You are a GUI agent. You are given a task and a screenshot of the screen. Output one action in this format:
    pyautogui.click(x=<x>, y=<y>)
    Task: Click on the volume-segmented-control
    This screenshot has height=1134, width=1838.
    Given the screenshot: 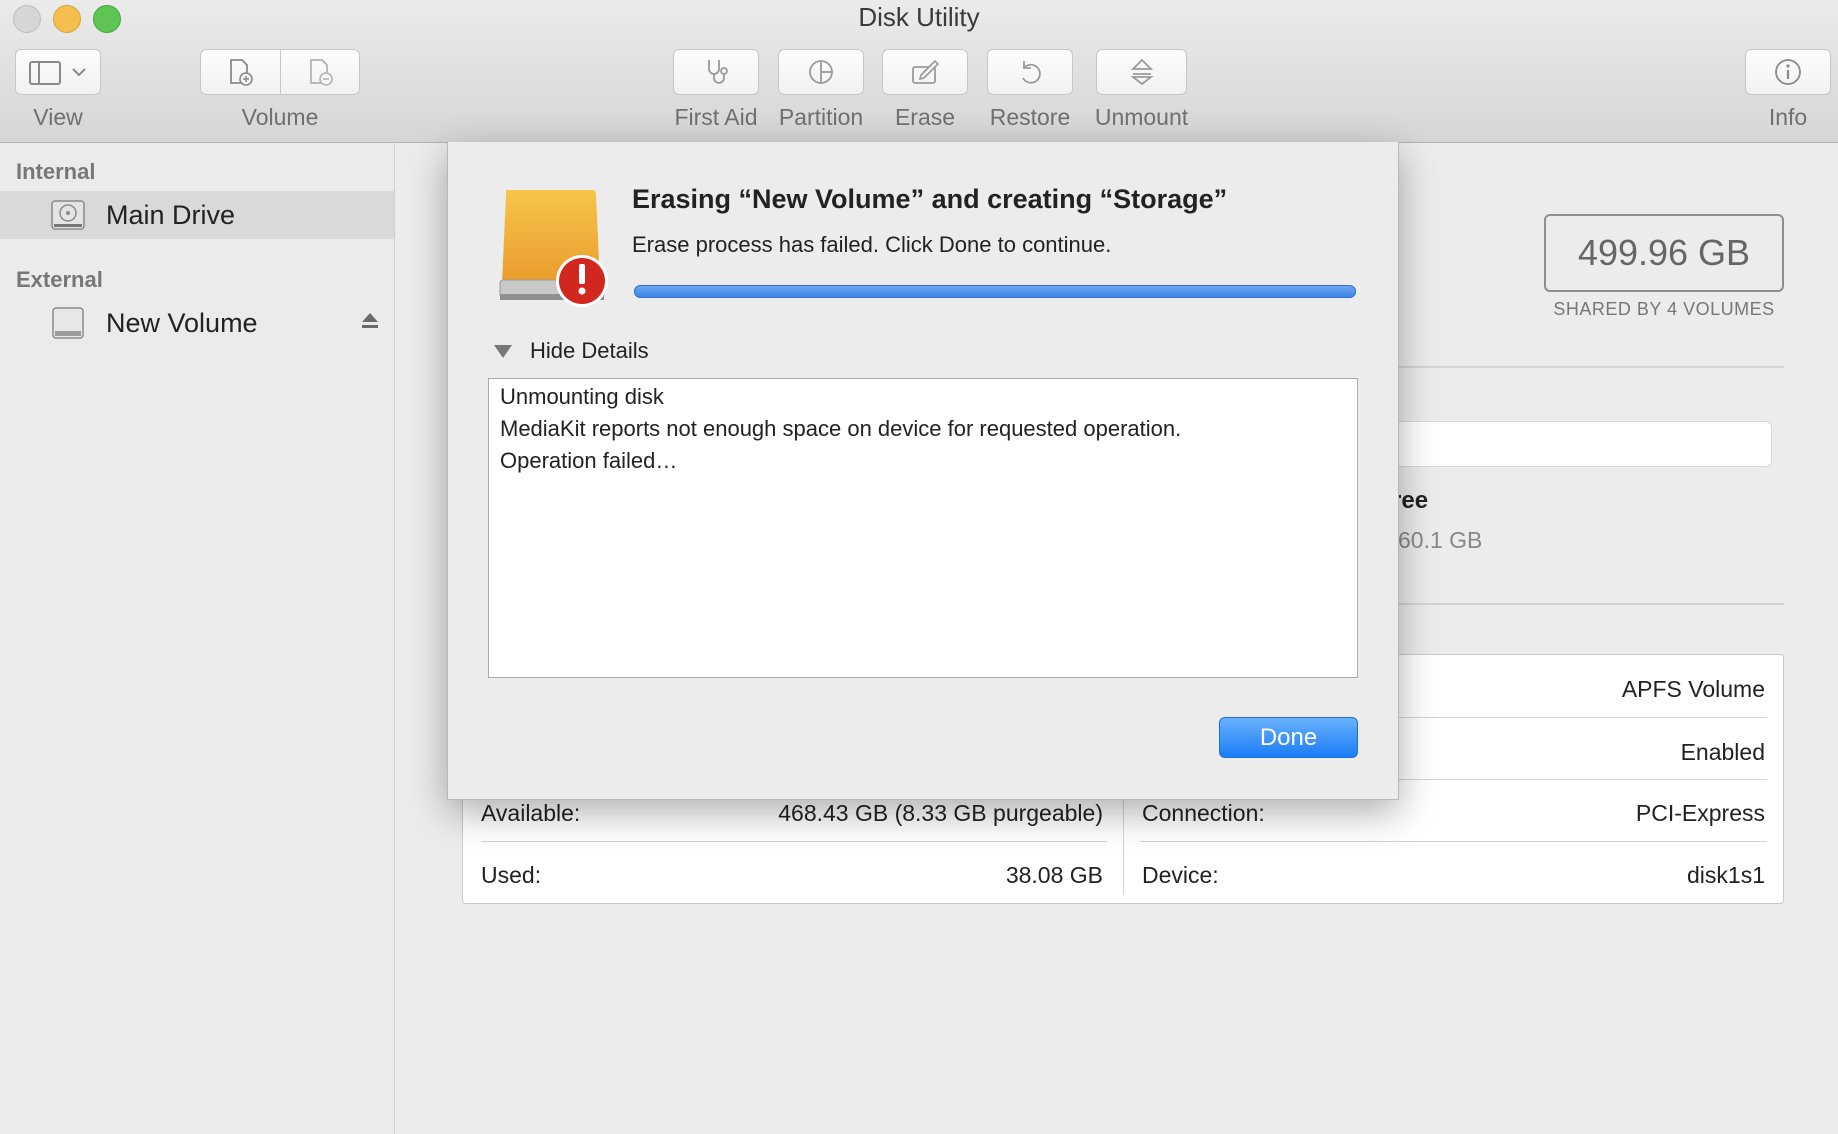 What is the action you would take?
    pyautogui.click(x=280, y=72)
    